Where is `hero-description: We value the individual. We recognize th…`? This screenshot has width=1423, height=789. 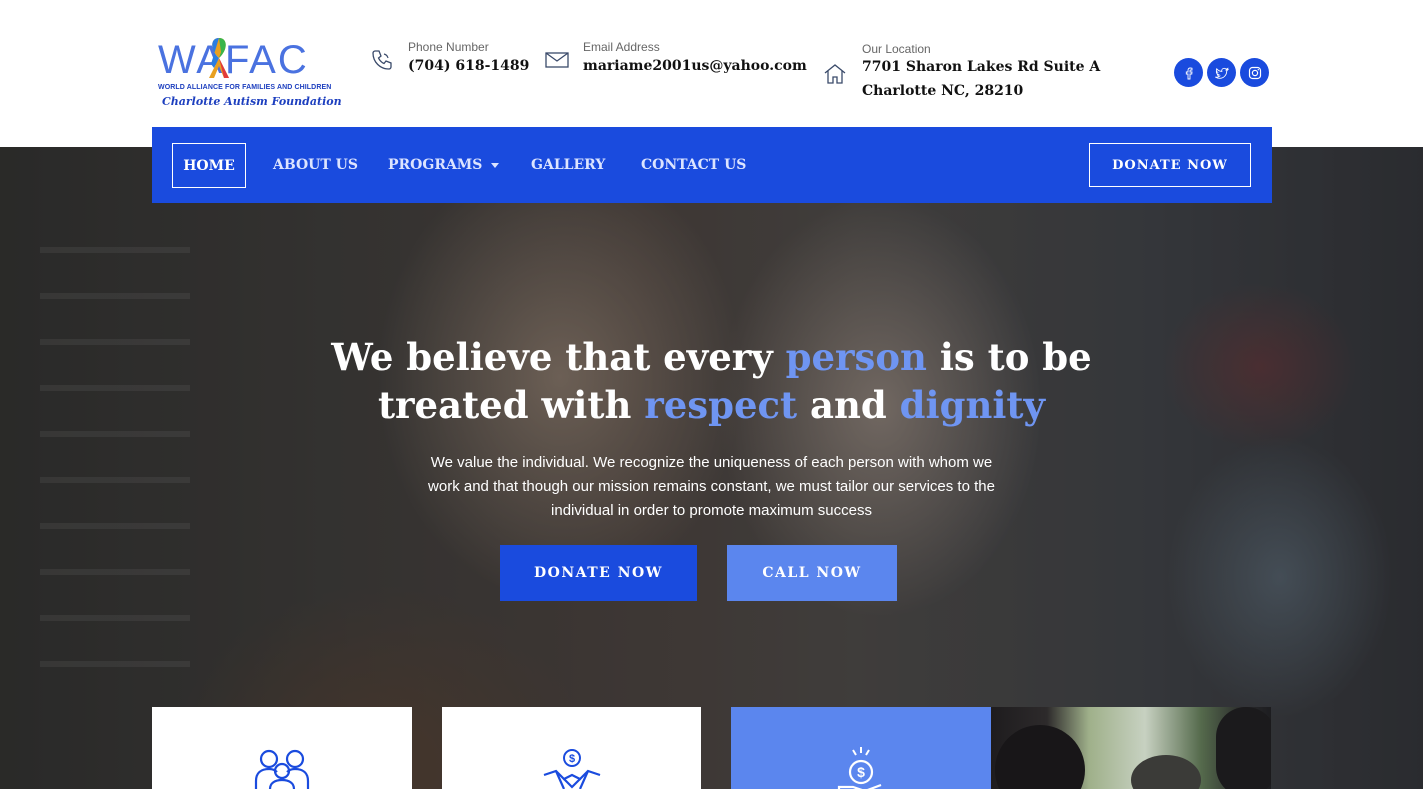
hero-description: We value the individual. We recognize th… is located at coordinates (711, 486).